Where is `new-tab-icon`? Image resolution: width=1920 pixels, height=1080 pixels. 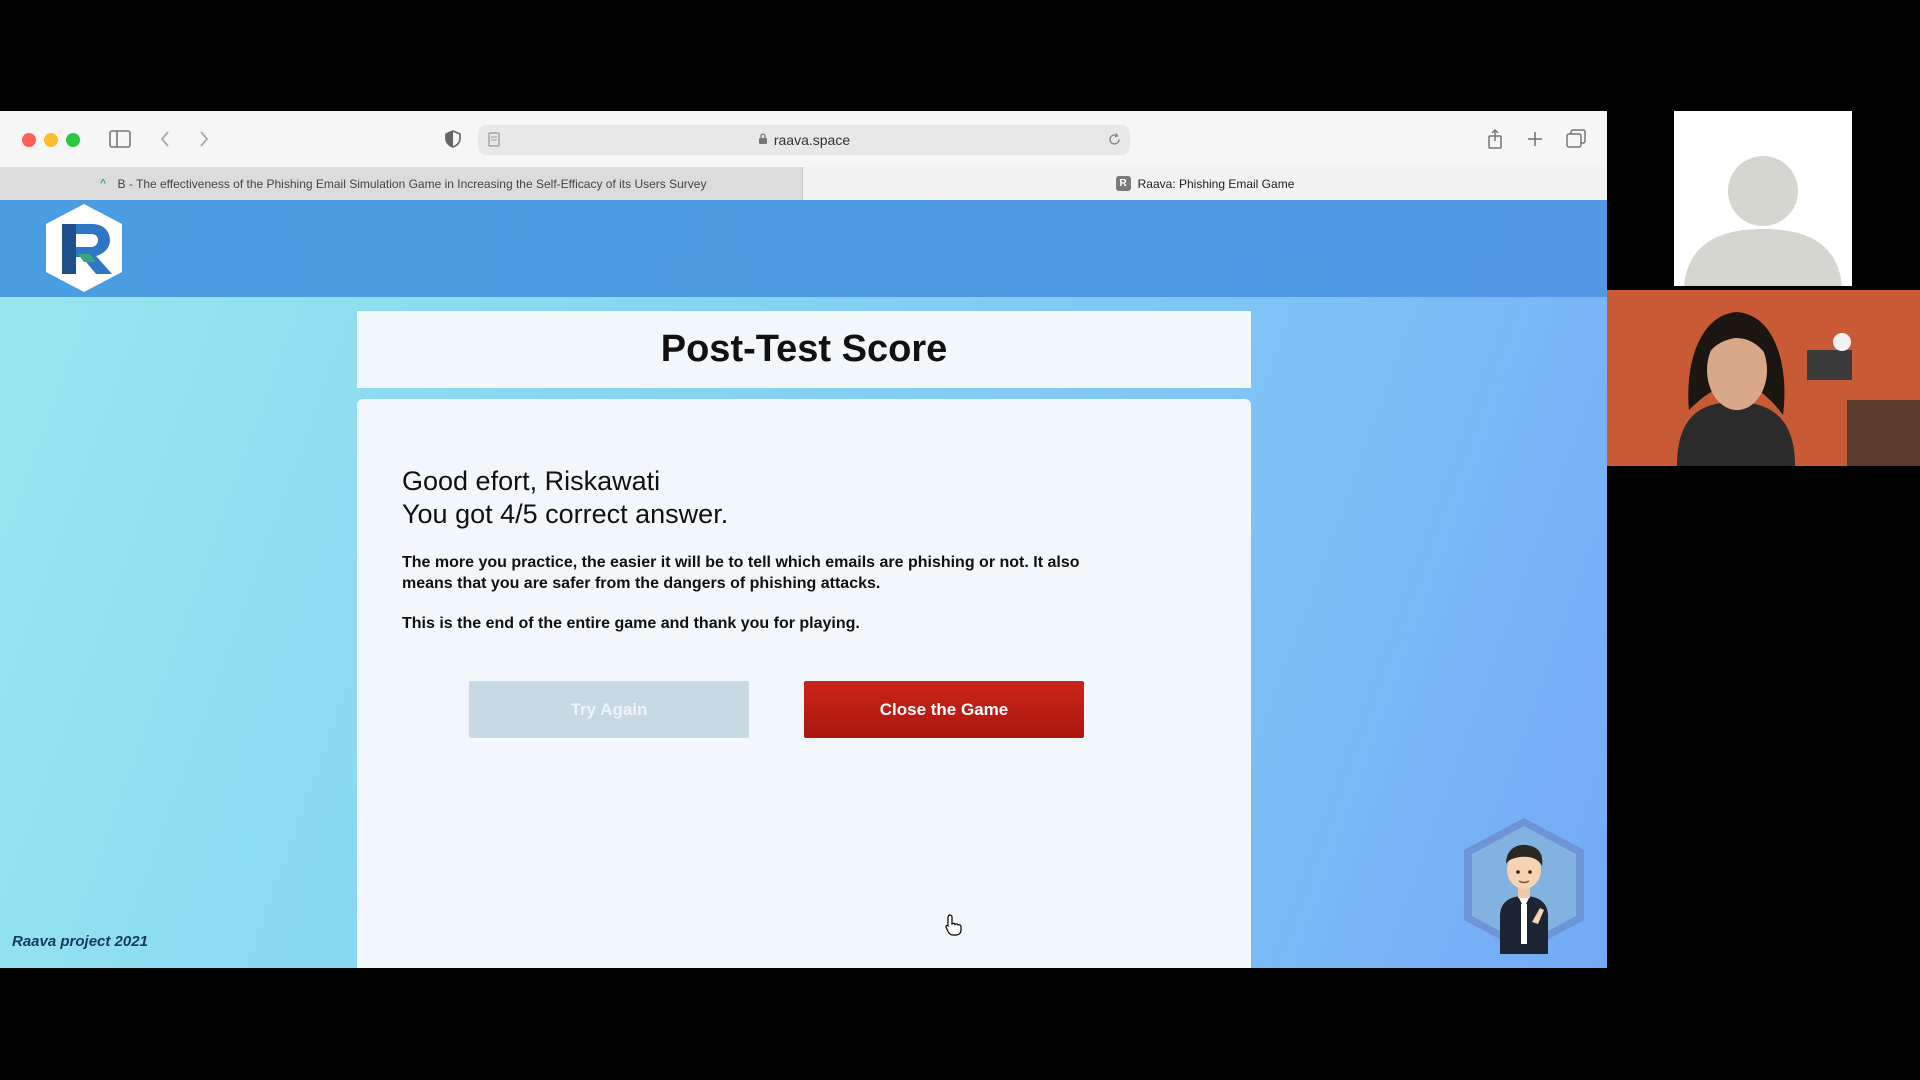
new-tab-icon is located at coordinates (1535, 139).